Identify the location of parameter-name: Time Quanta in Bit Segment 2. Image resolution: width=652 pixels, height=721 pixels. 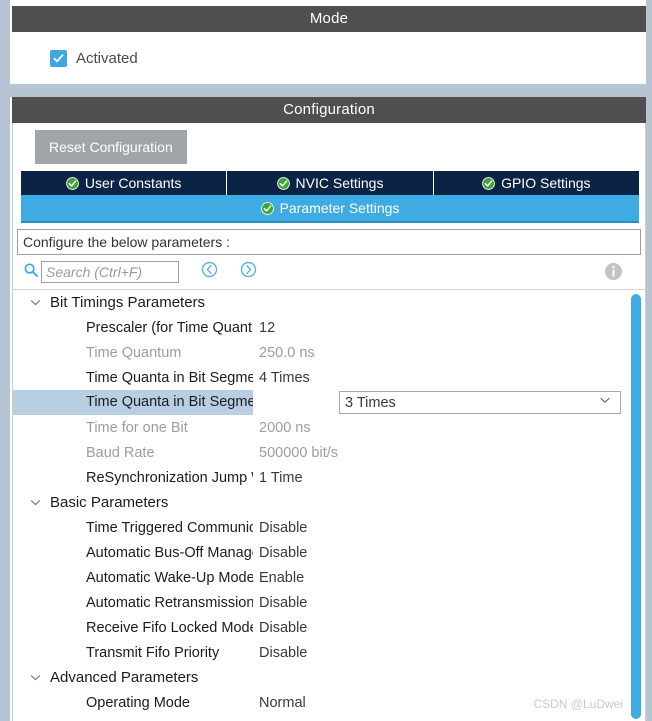
(133, 402).